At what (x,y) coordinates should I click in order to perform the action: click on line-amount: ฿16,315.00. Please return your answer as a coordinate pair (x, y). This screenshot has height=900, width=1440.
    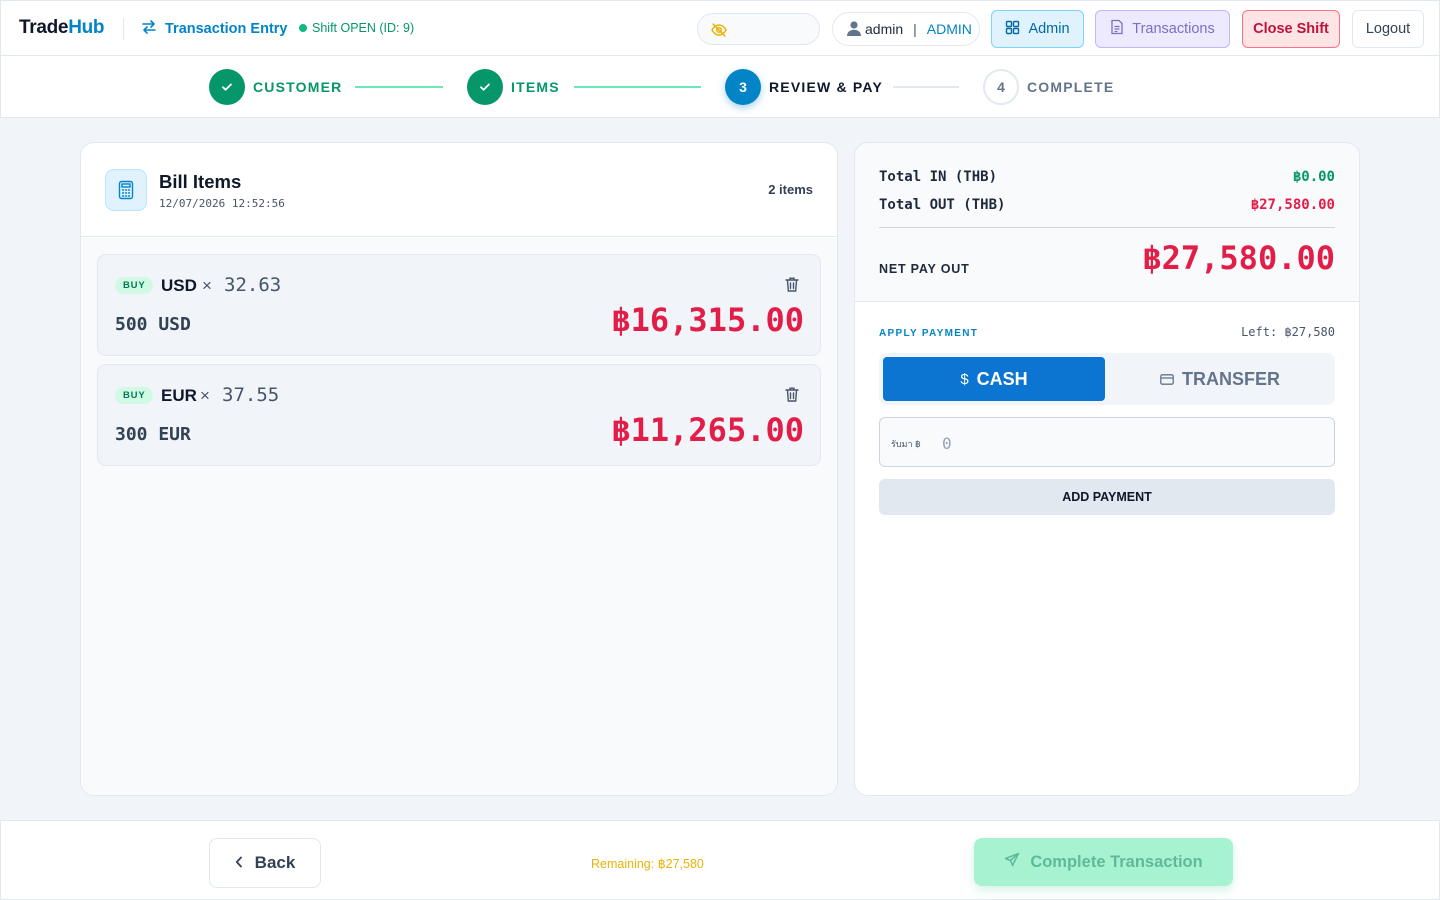
    Looking at the image, I should click on (707, 320).